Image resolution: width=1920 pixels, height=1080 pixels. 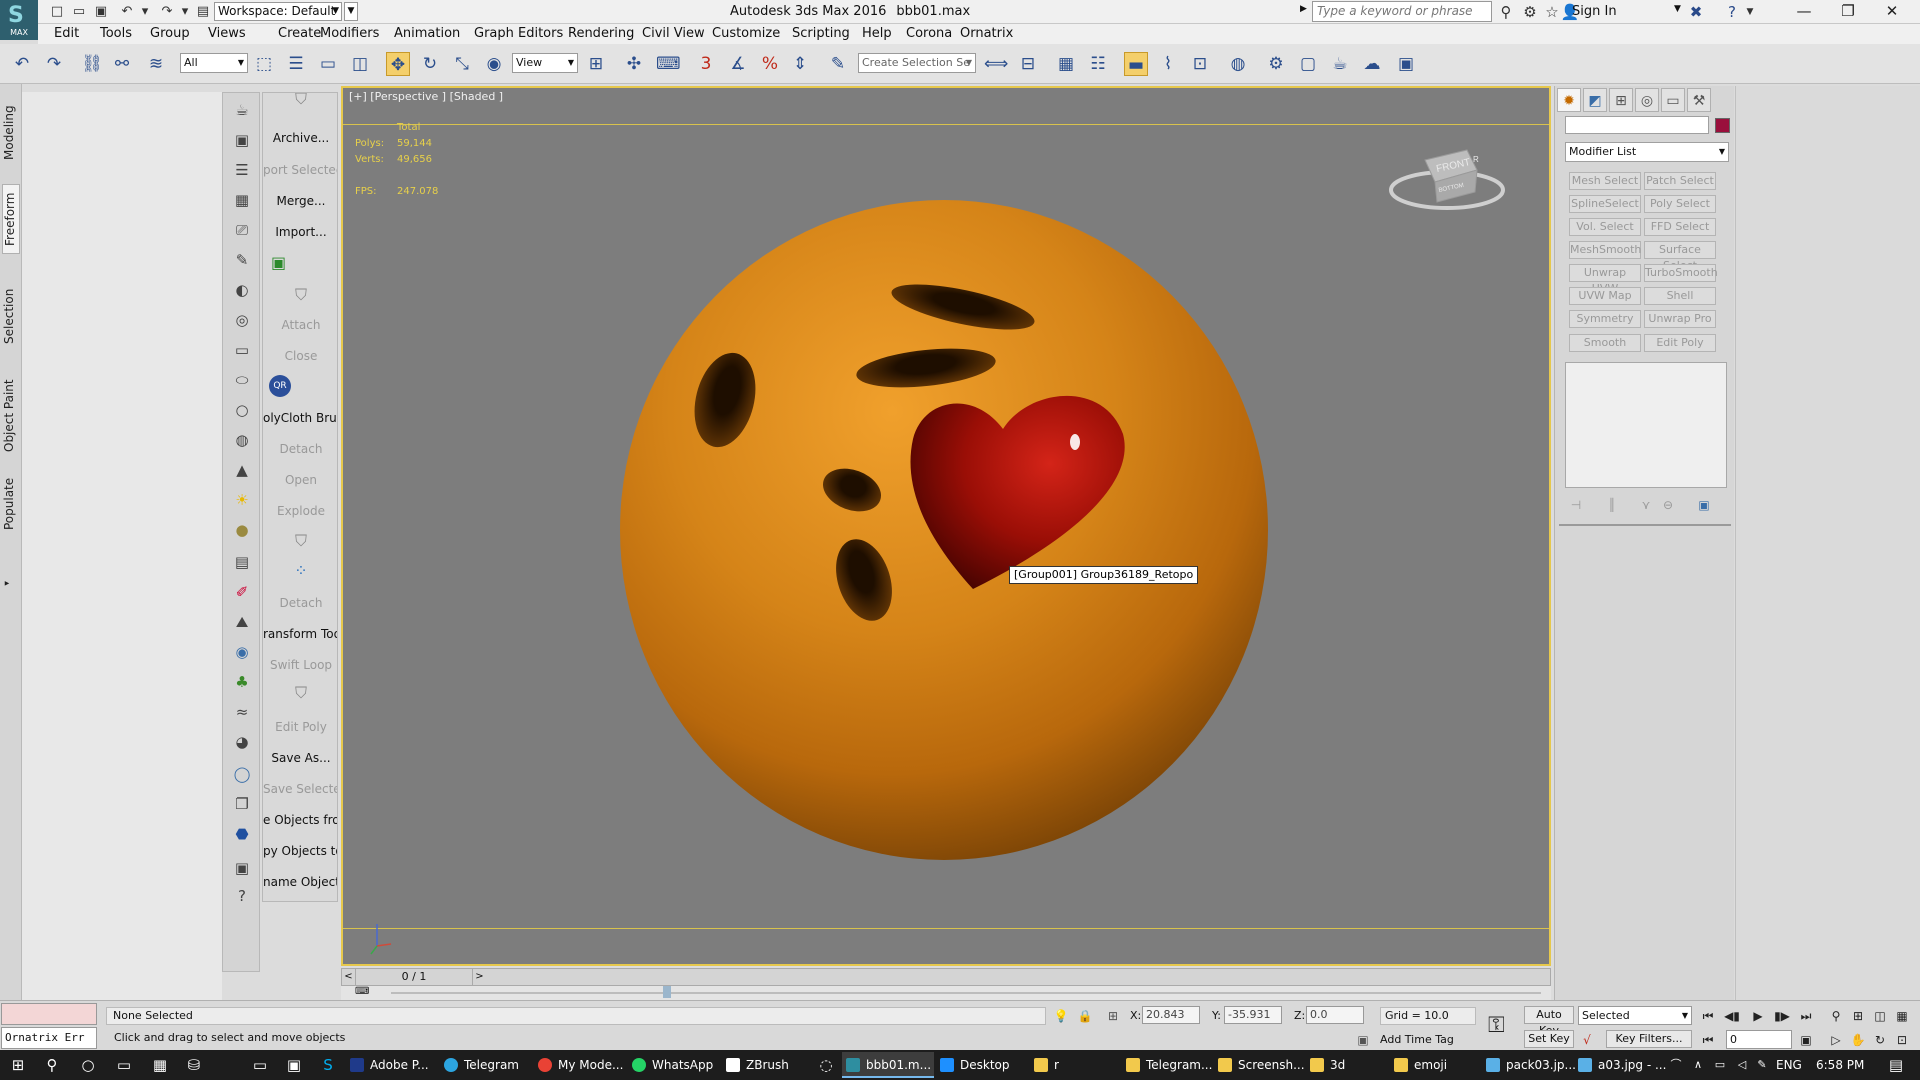 What do you see at coordinates (1880, 1040) in the screenshot?
I see `orbit-icon: ↻` at bounding box center [1880, 1040].